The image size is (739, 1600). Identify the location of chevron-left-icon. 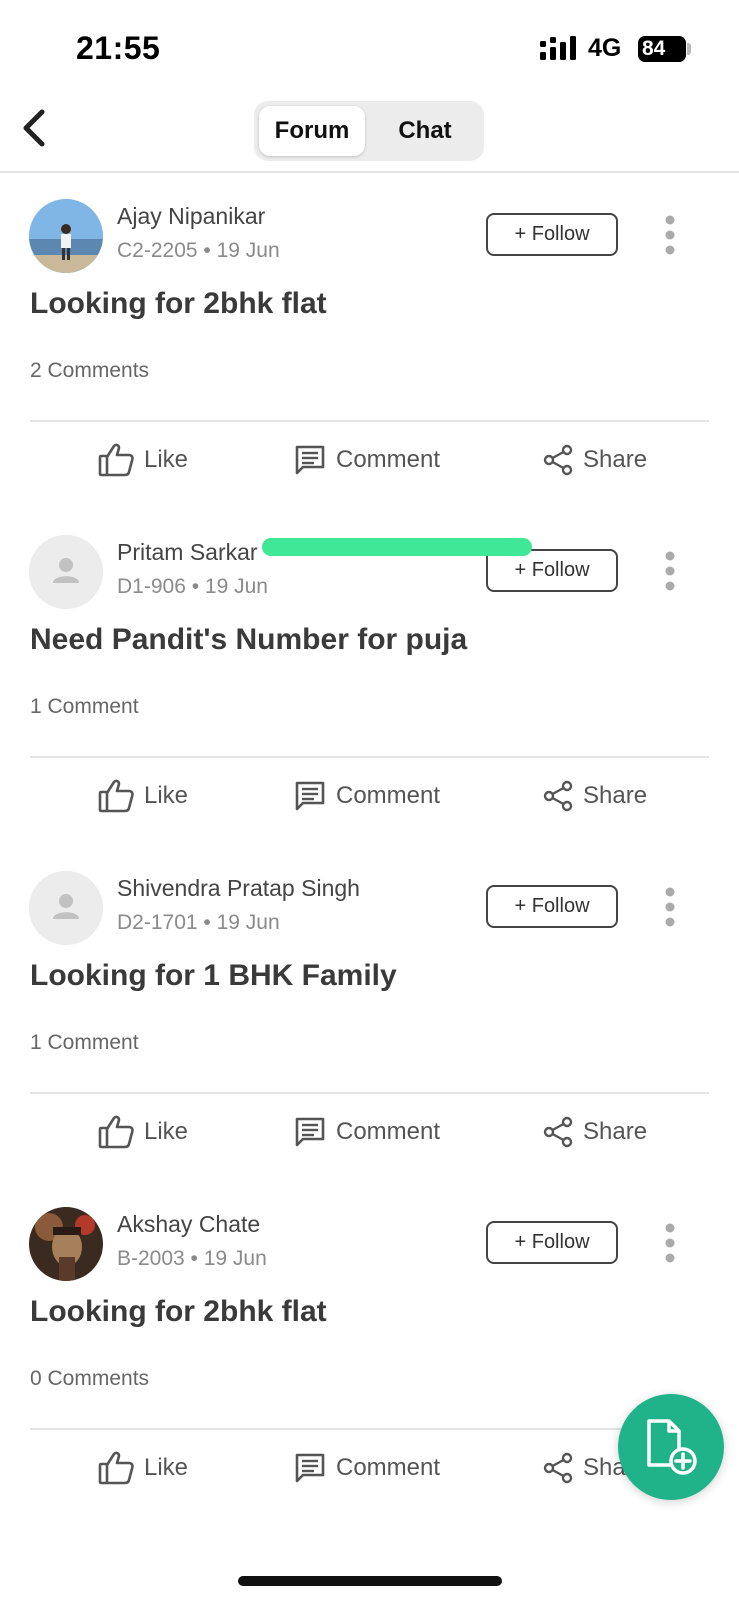
(34, 128).